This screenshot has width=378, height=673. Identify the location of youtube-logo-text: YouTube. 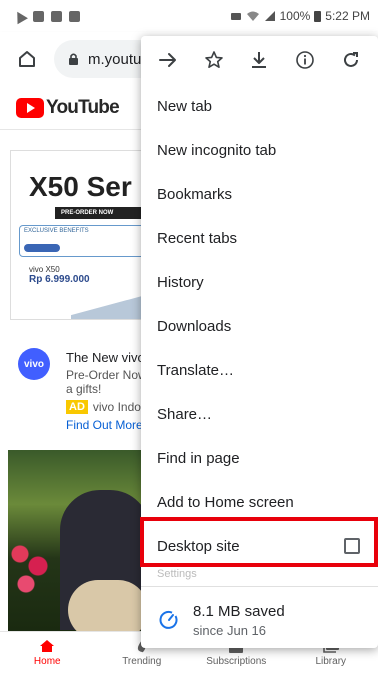
(83, 107).